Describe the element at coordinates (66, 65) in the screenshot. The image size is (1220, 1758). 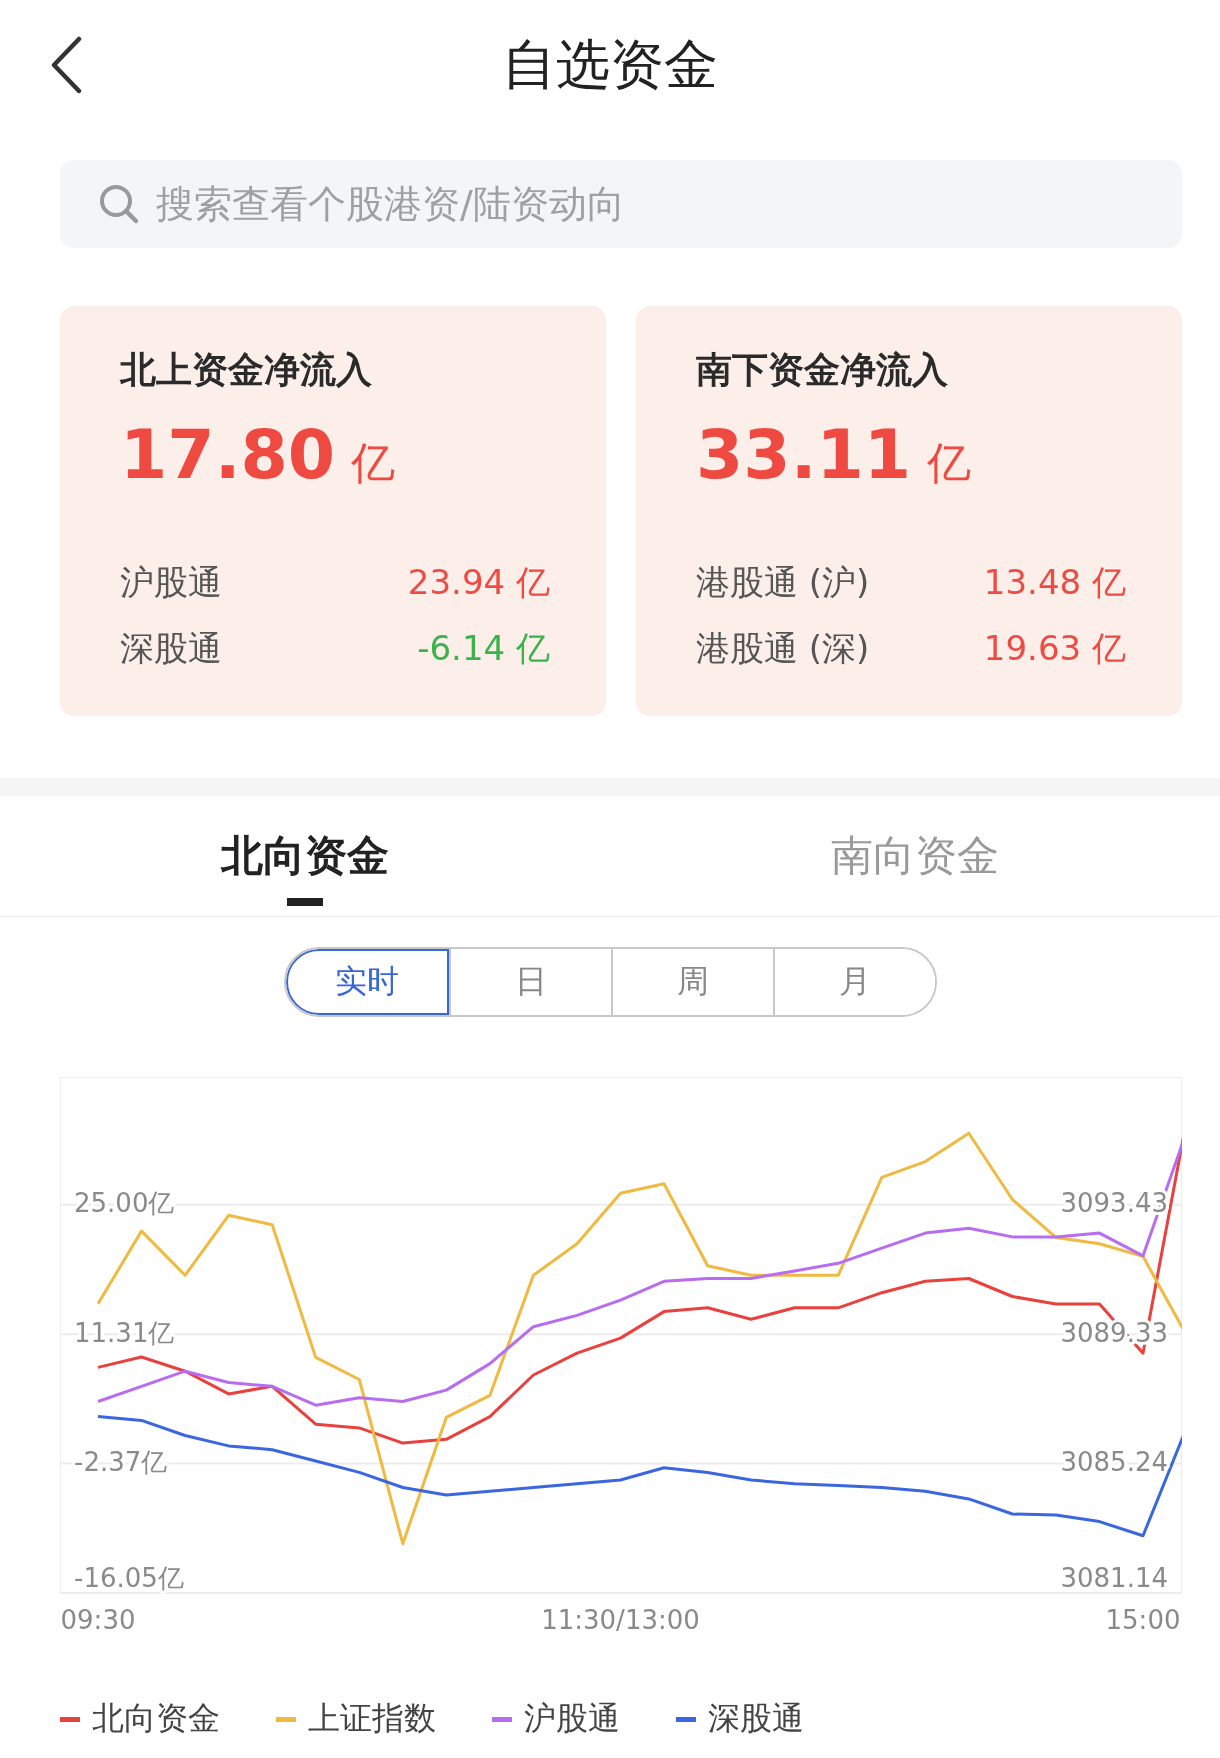
I see `back-icon` at that location.